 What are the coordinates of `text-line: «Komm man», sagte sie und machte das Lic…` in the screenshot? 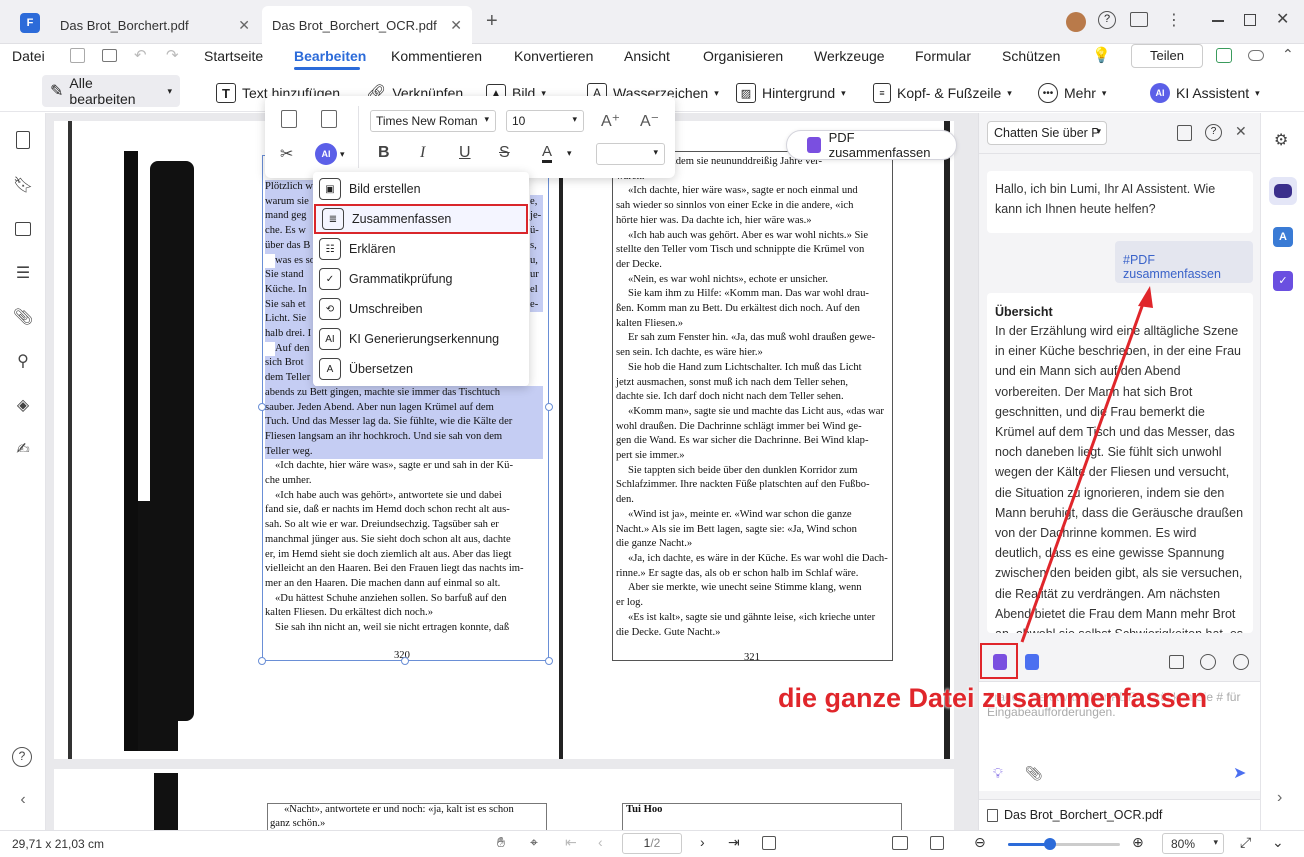 It's located at (753, 412).